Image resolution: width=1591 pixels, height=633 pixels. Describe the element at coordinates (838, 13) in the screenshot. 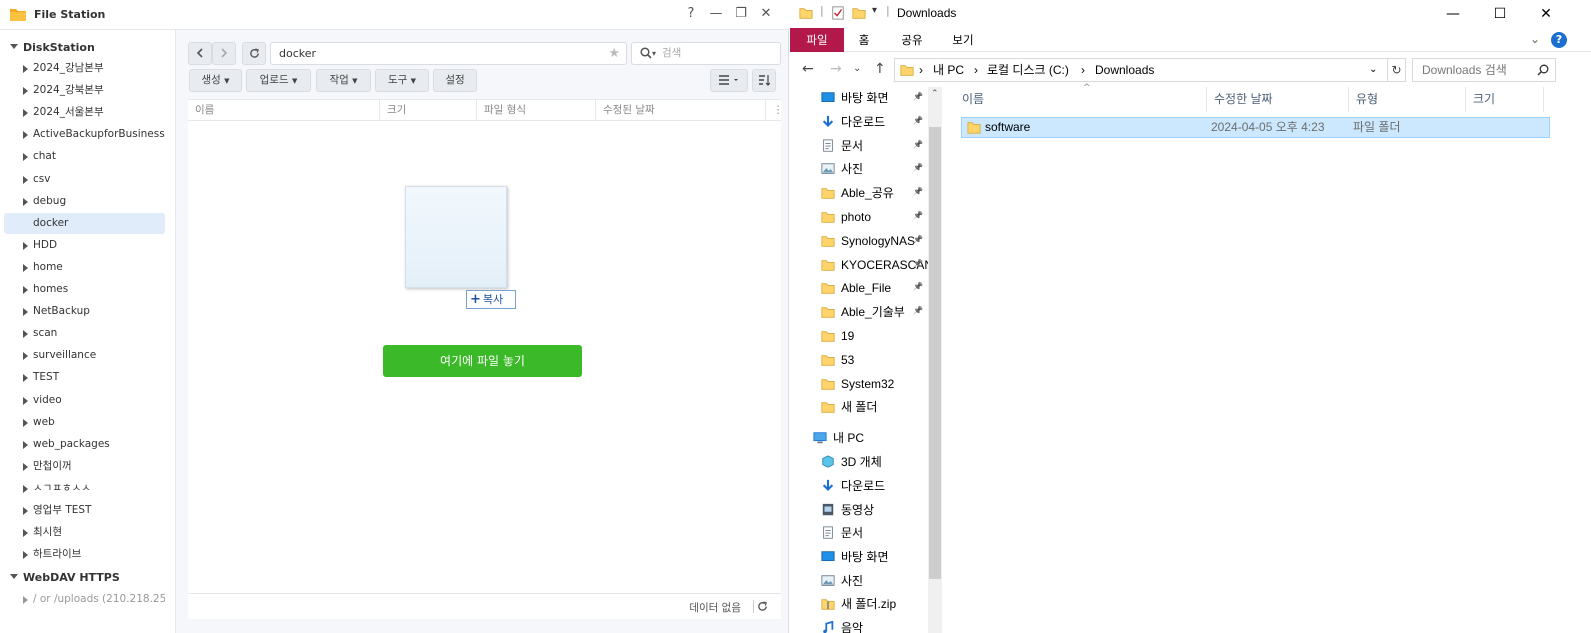

I see `properties-icon` at that location.